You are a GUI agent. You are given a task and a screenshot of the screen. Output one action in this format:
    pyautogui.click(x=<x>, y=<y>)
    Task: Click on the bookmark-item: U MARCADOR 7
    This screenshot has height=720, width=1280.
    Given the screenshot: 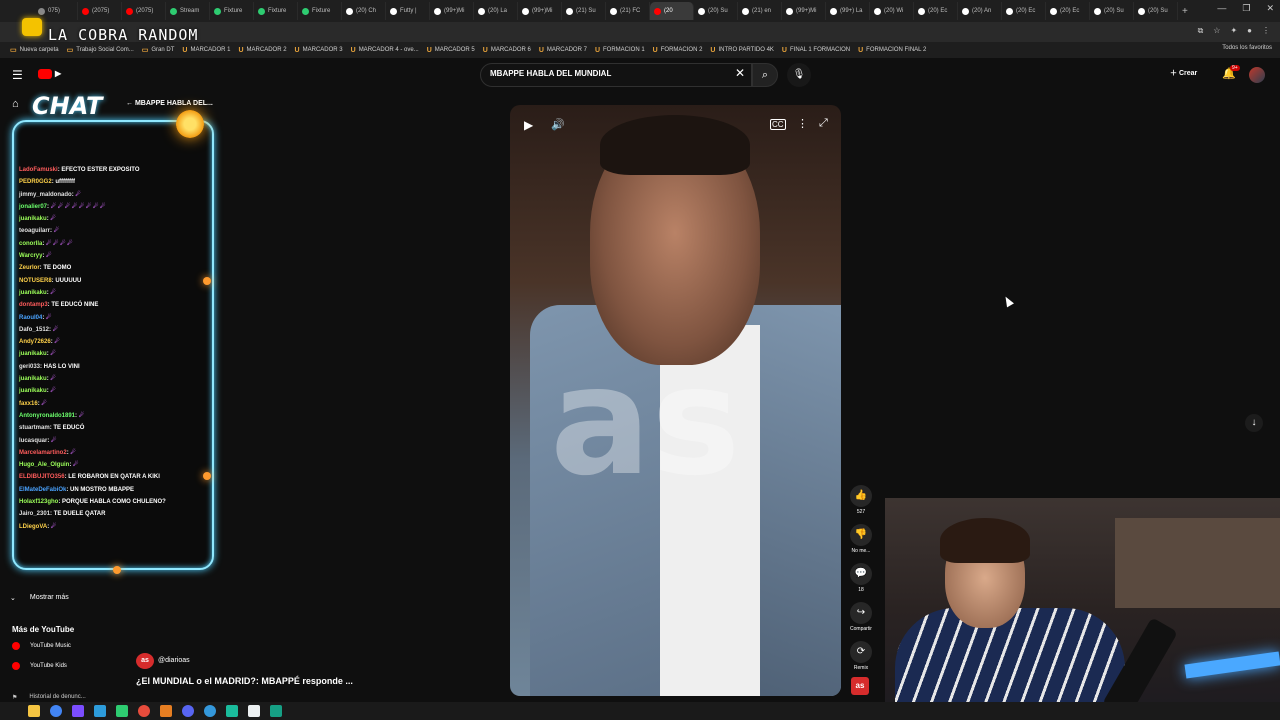 What is the action you would take?
    pyautogui.click(x=563, y=50)
    